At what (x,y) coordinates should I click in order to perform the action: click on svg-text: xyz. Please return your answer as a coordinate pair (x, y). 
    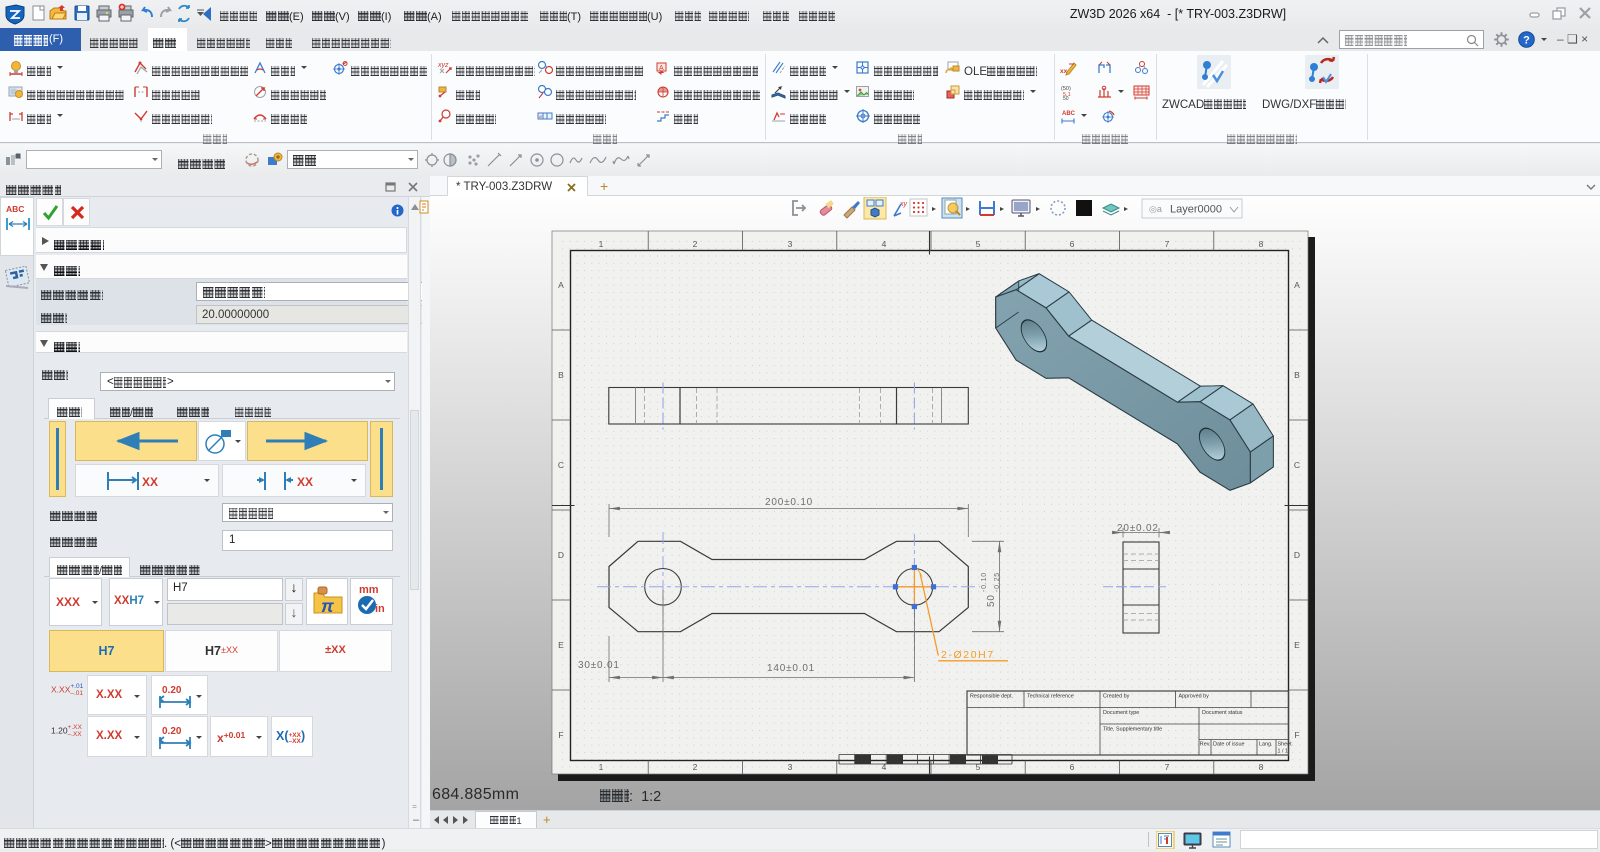
    Looking at the image, I should click on (443, 65).